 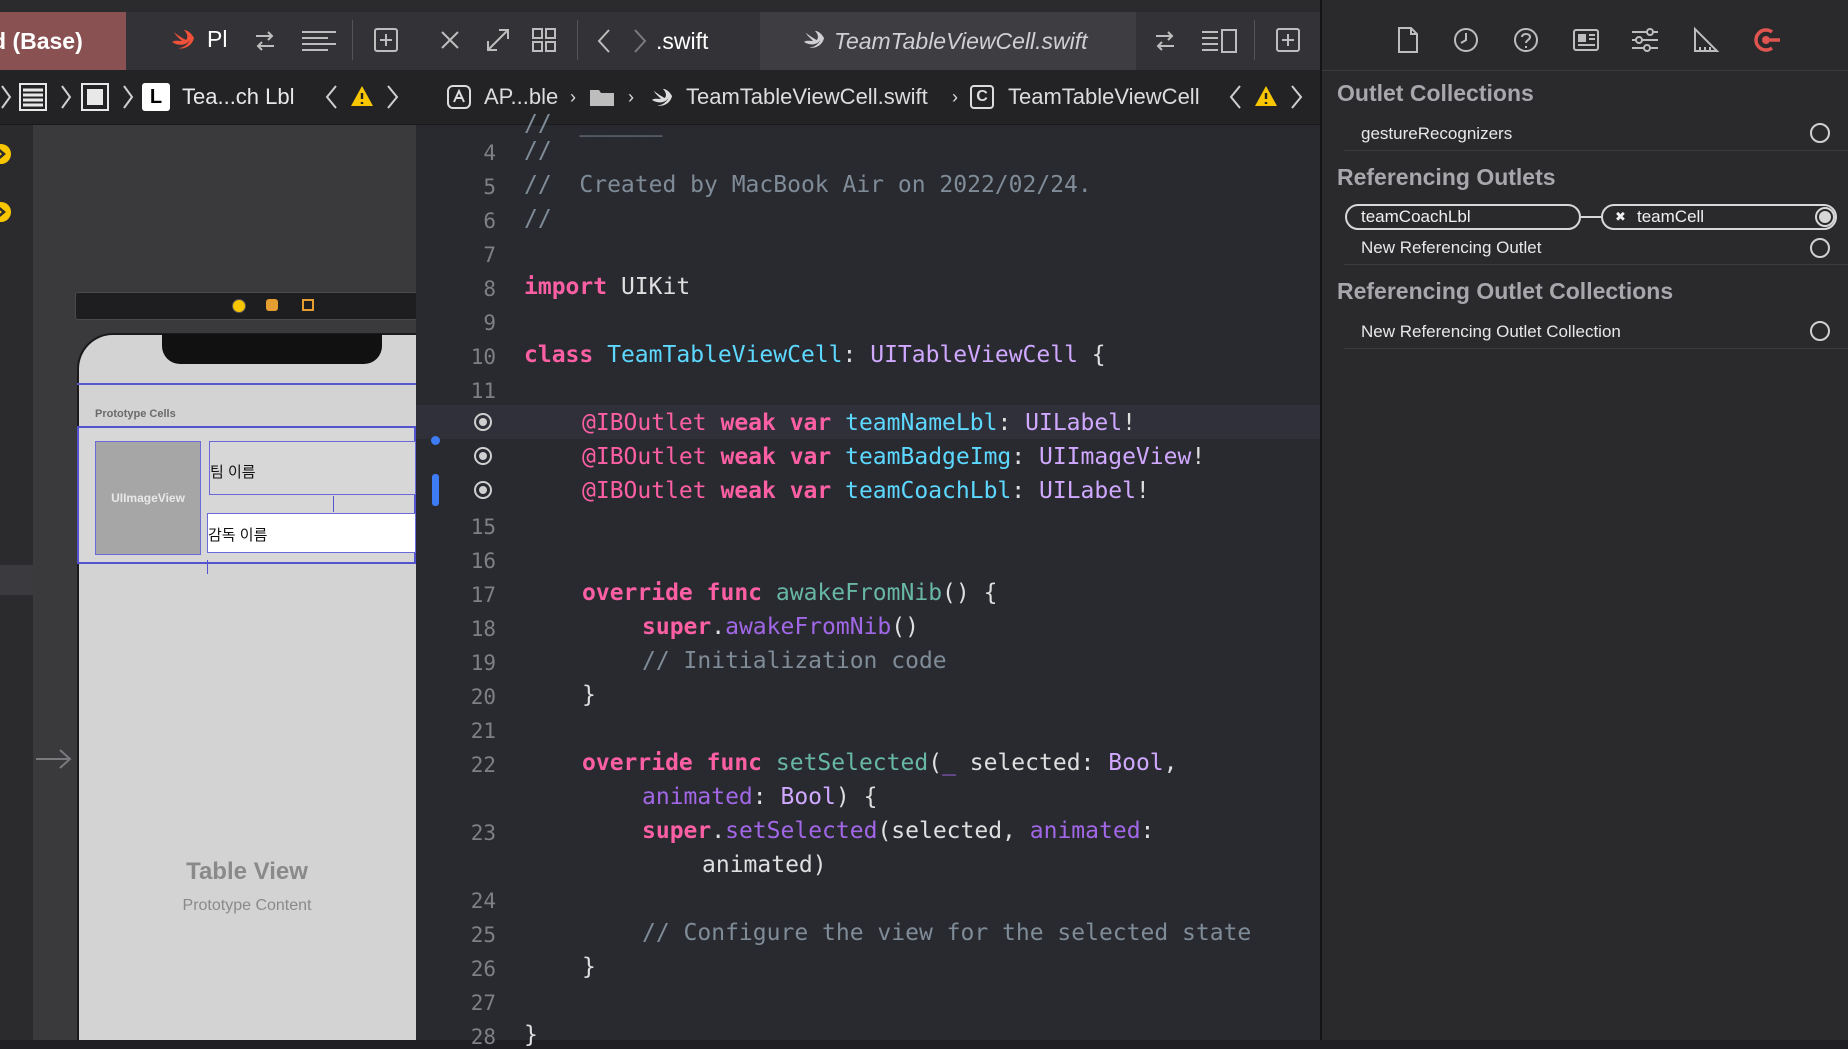 I want to click on target-pill: ✖ teamCell, so click(x=1719, y=217).